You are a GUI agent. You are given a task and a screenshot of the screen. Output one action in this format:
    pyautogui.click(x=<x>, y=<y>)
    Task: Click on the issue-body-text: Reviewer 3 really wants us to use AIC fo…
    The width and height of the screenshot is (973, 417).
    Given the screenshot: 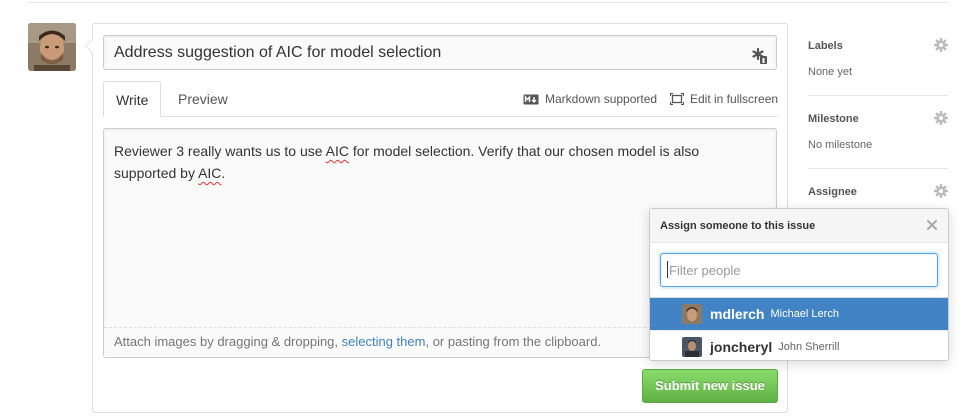 What is the action you would take?
    pyautogui.click(x=407, y=162)
    